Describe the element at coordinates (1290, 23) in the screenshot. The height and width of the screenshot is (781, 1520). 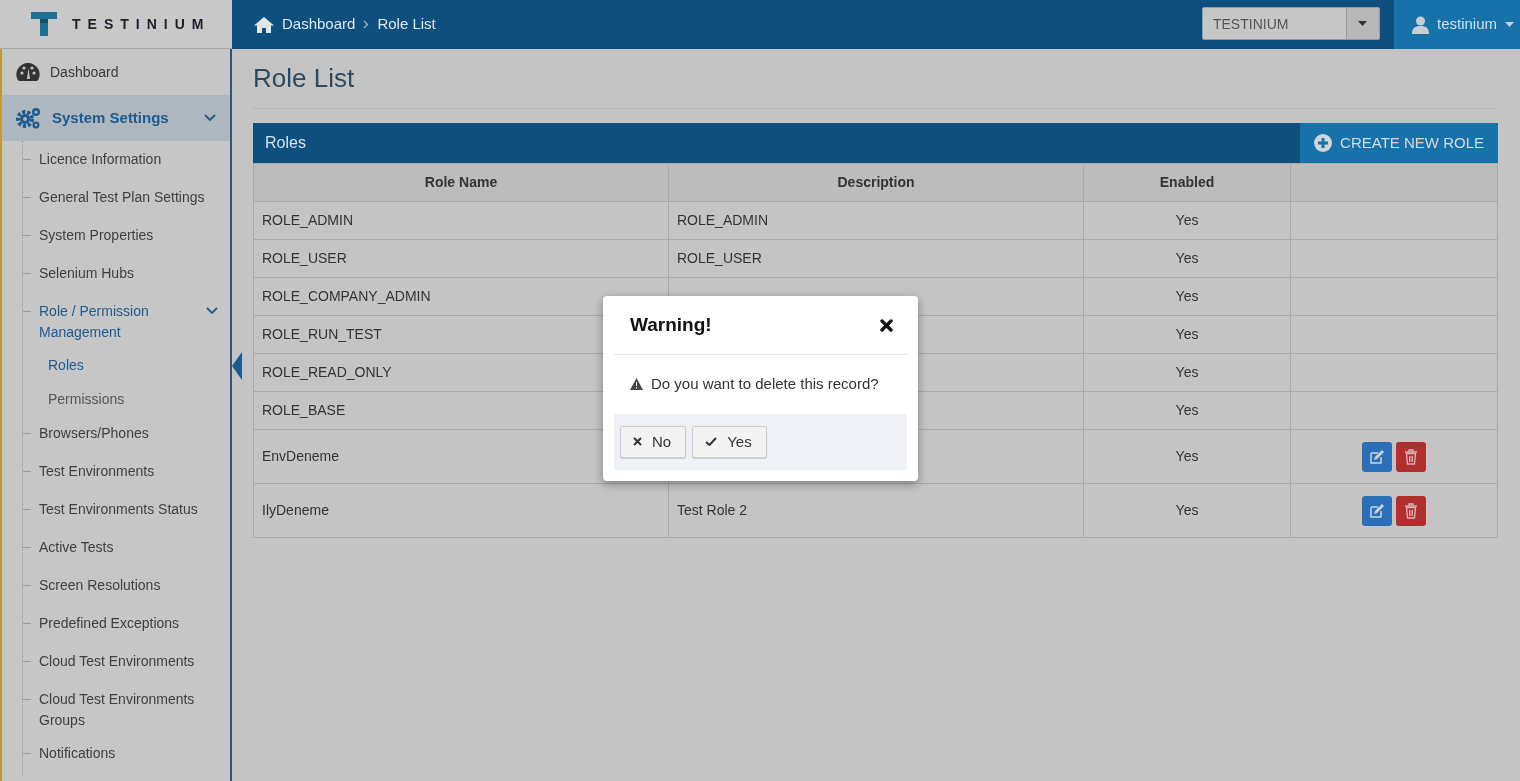
I see `company-select: TESTINIUM` at that location.